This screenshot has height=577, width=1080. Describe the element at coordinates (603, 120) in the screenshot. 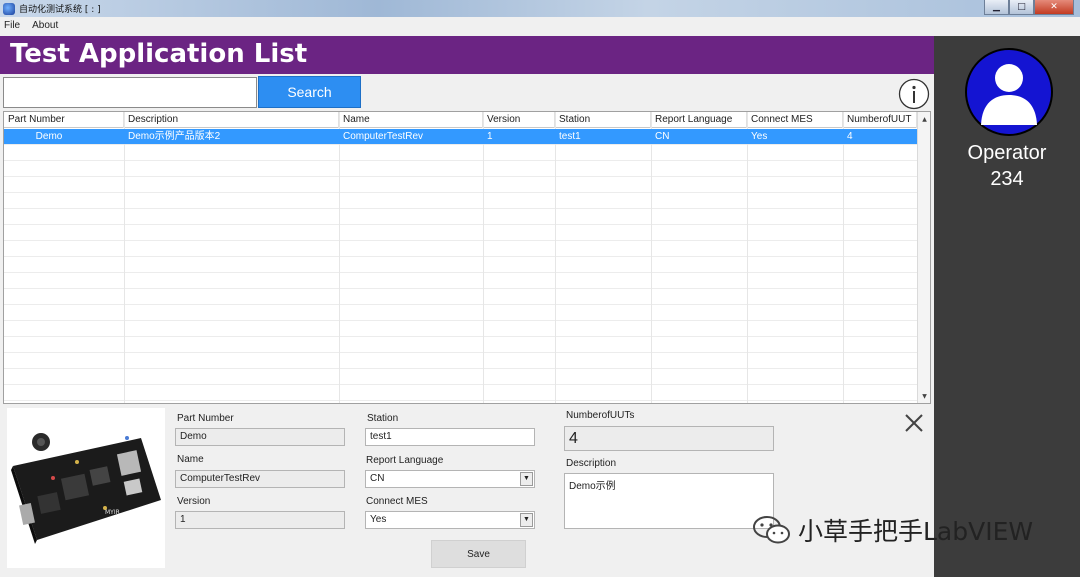

I see `column-header-station: Station` at that location.